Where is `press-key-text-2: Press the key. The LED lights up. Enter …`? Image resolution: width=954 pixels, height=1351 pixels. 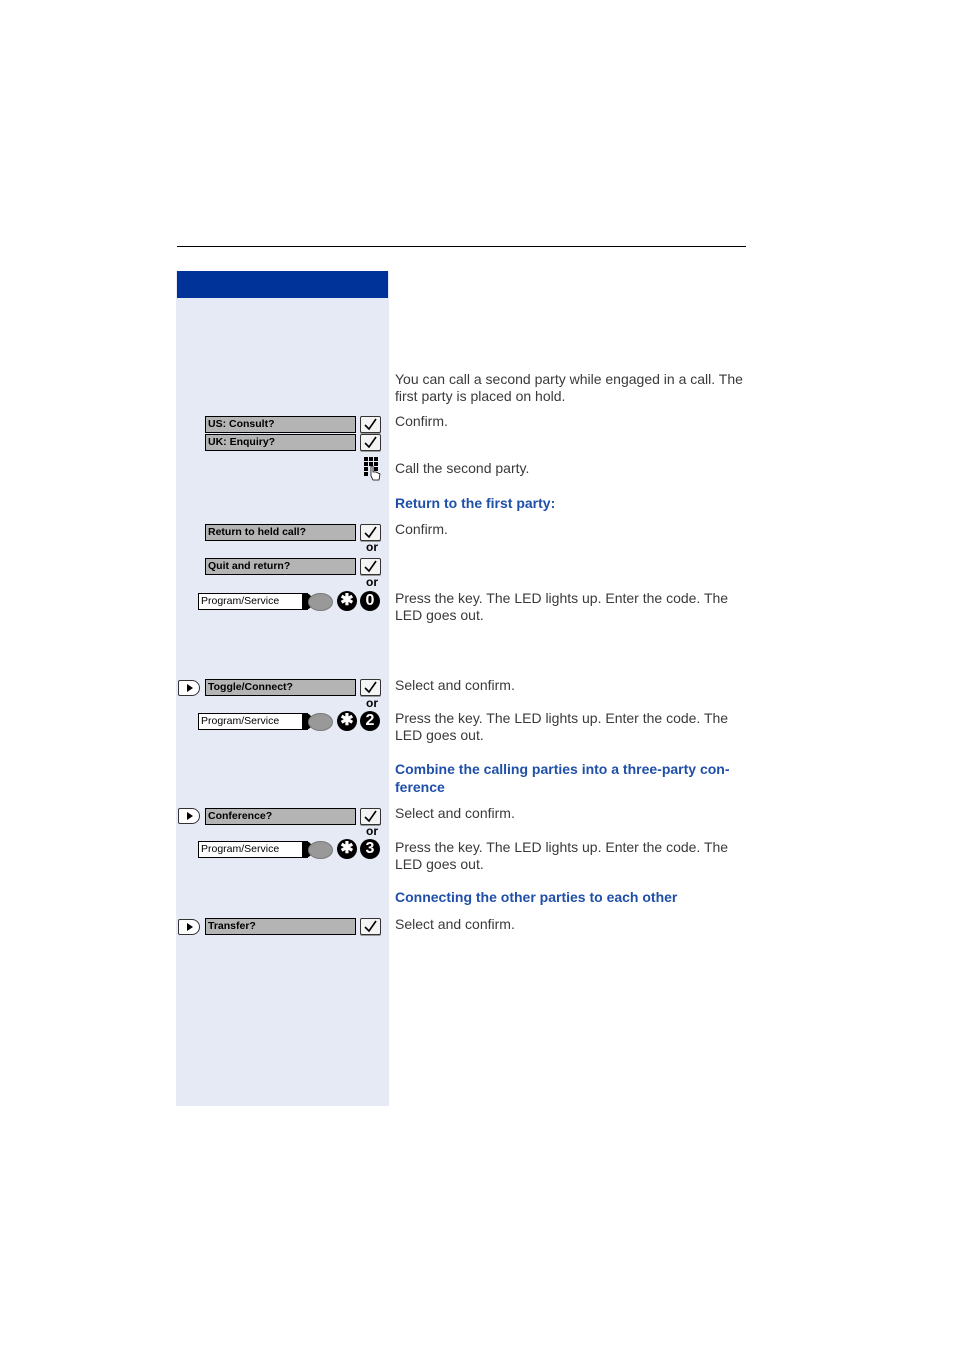 press-key-text-2: Press the key. The LED lights up. Enter … is located at coordinates (562, 726).